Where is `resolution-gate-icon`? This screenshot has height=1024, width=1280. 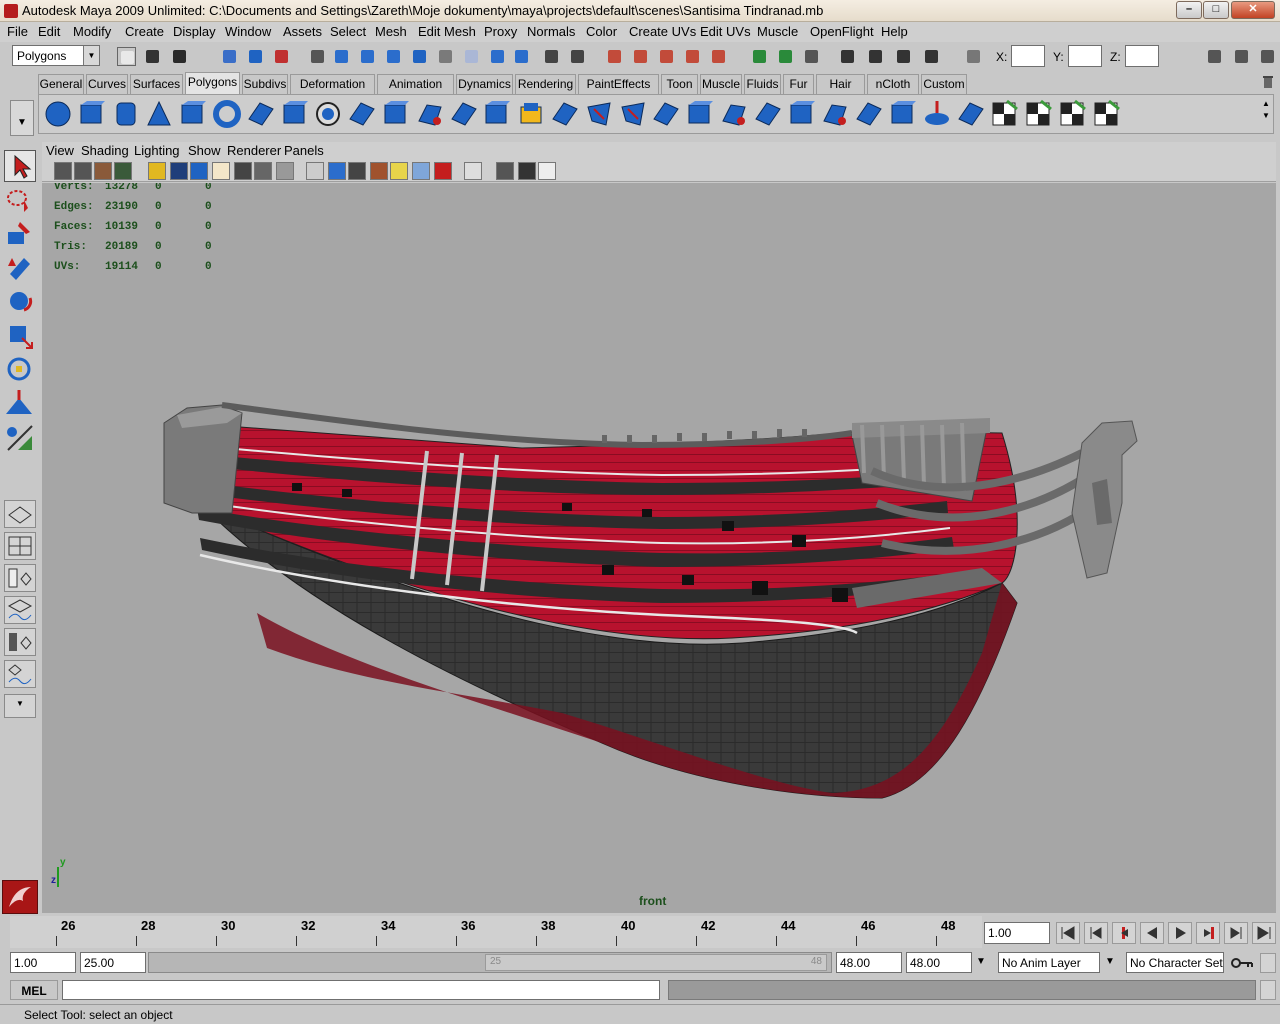 resolution-gate-icon is located at coordinates (199, 171).